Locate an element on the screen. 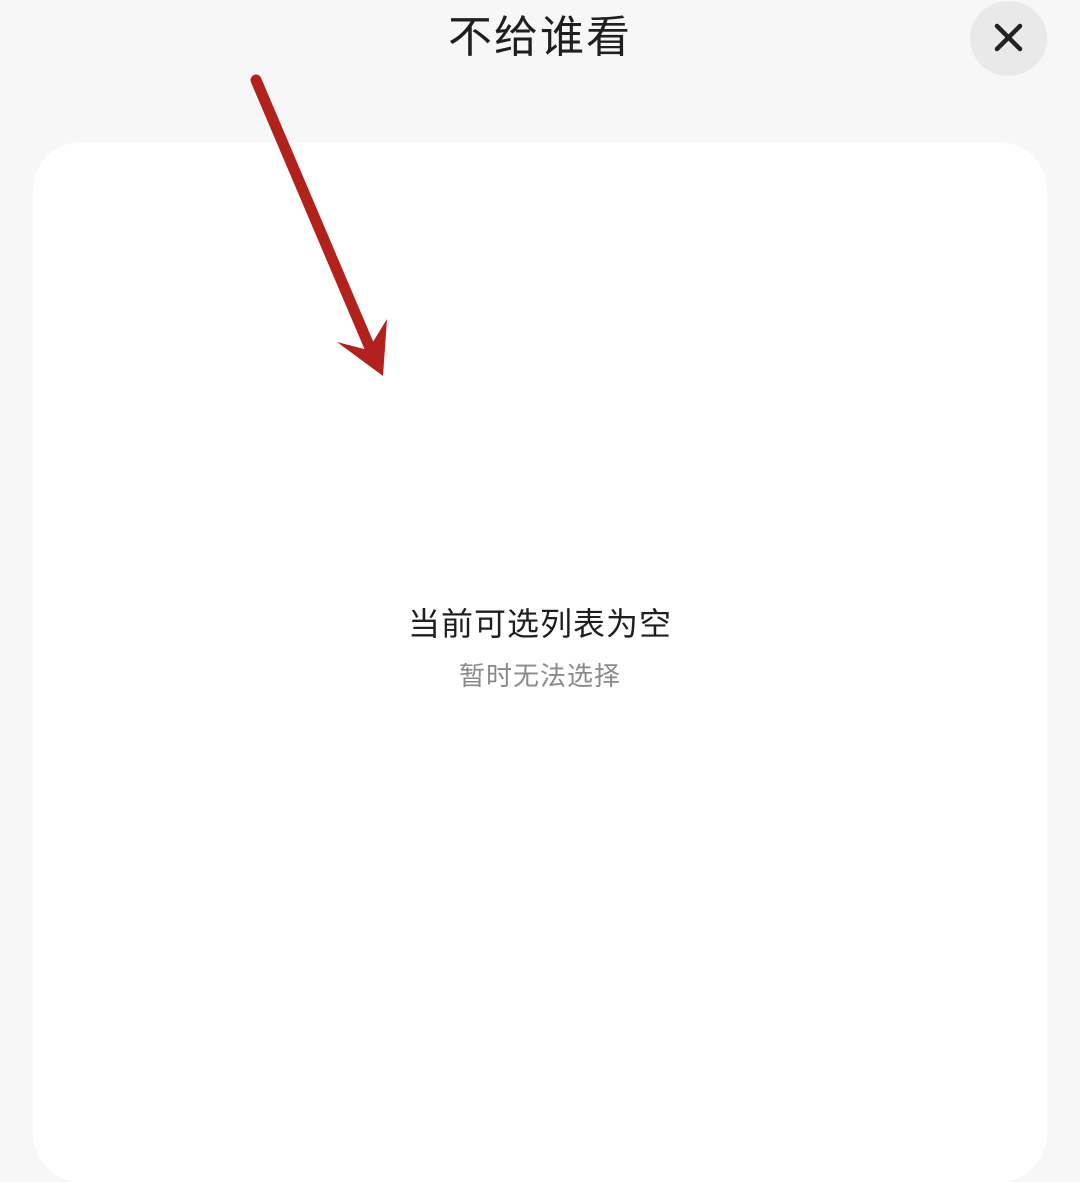 The width and height of the screenshot is (1080, 1182). close-icon is located at coordinates (1008, 37).